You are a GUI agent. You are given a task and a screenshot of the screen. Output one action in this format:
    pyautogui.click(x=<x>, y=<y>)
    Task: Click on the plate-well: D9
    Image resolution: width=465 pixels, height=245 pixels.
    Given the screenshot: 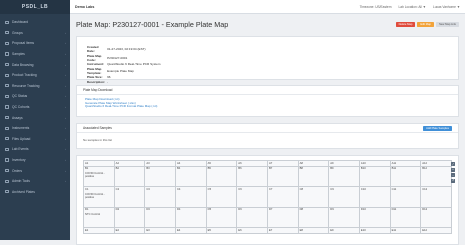 What is the action you would take?
    pyautogui.click(x=344, y=217)
    